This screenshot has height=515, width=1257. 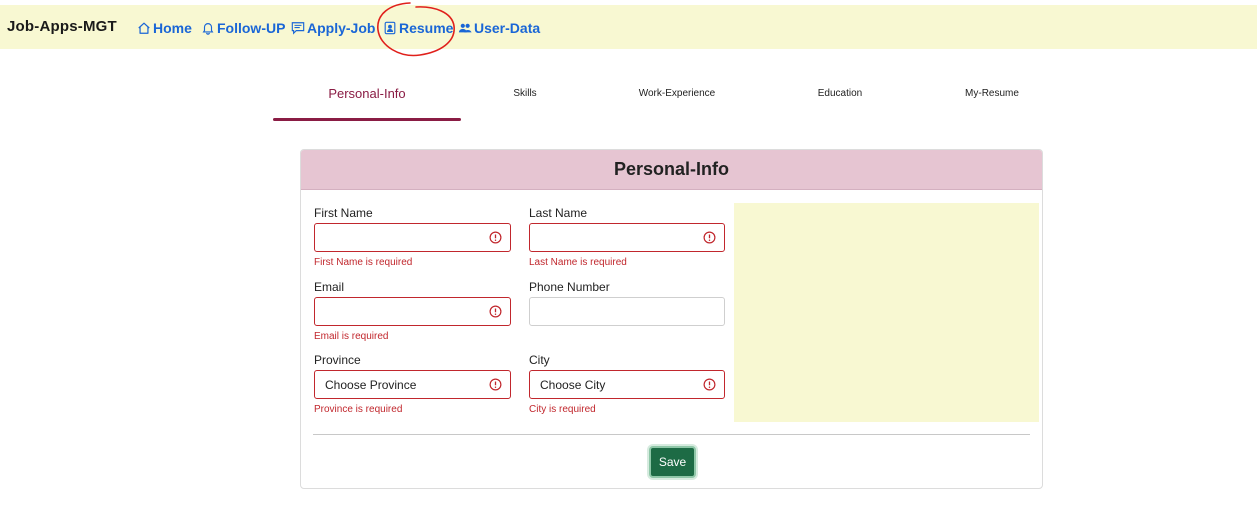 What do you see at coordinates (573, 385) in the screenshot?
I see `city-value: Choose City` at bounding box center [573, 385].